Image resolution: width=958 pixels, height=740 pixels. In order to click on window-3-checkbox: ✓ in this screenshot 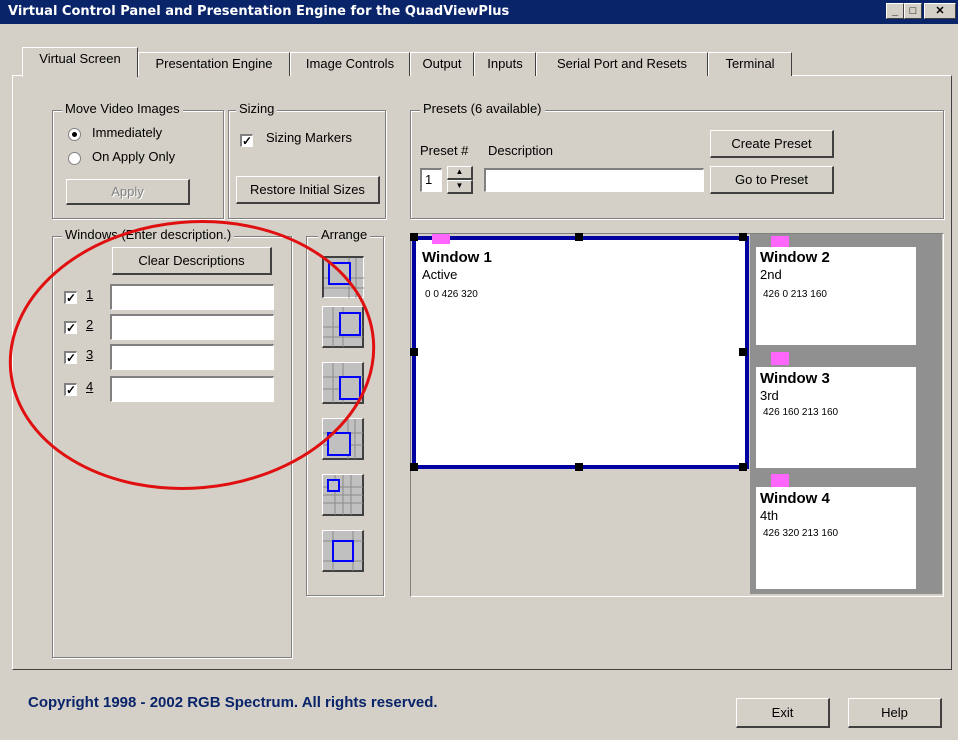, I will do `click(70, 357)`.